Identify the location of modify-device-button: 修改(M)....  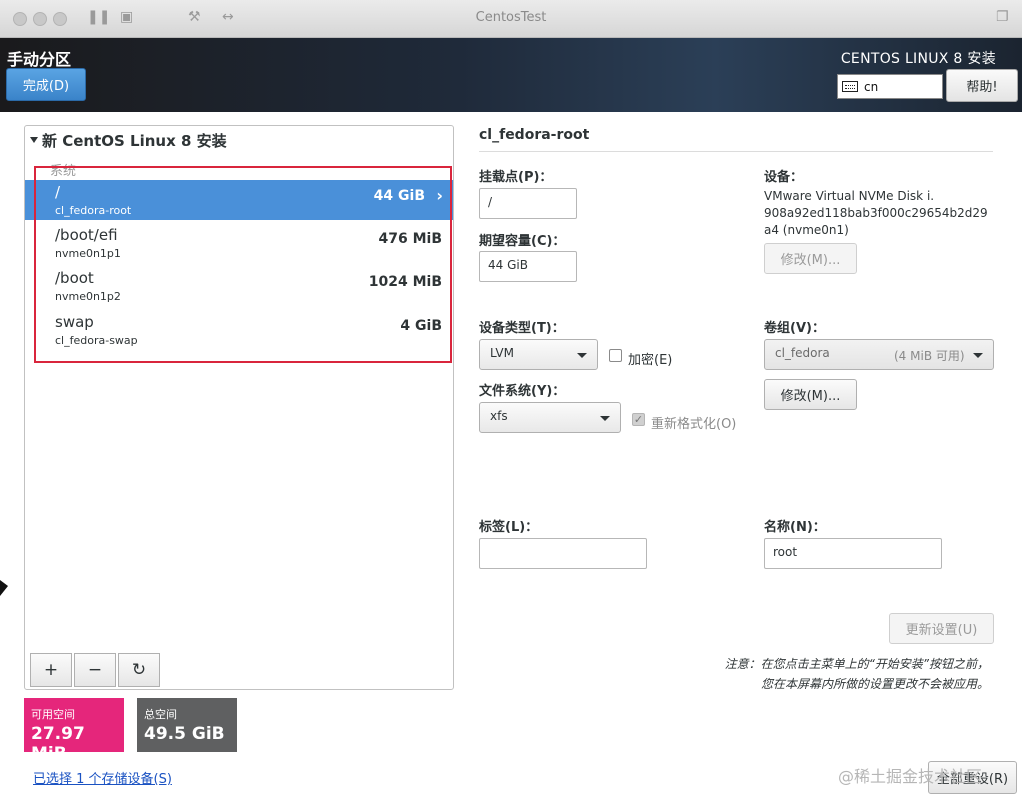
(810, 258).